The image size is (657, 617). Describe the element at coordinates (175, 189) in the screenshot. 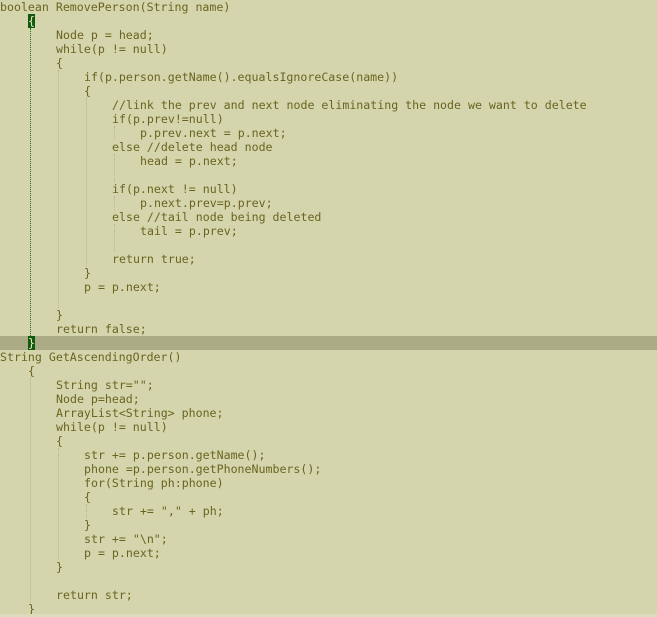

I see `code-text: if(p.next != null)` at that location.